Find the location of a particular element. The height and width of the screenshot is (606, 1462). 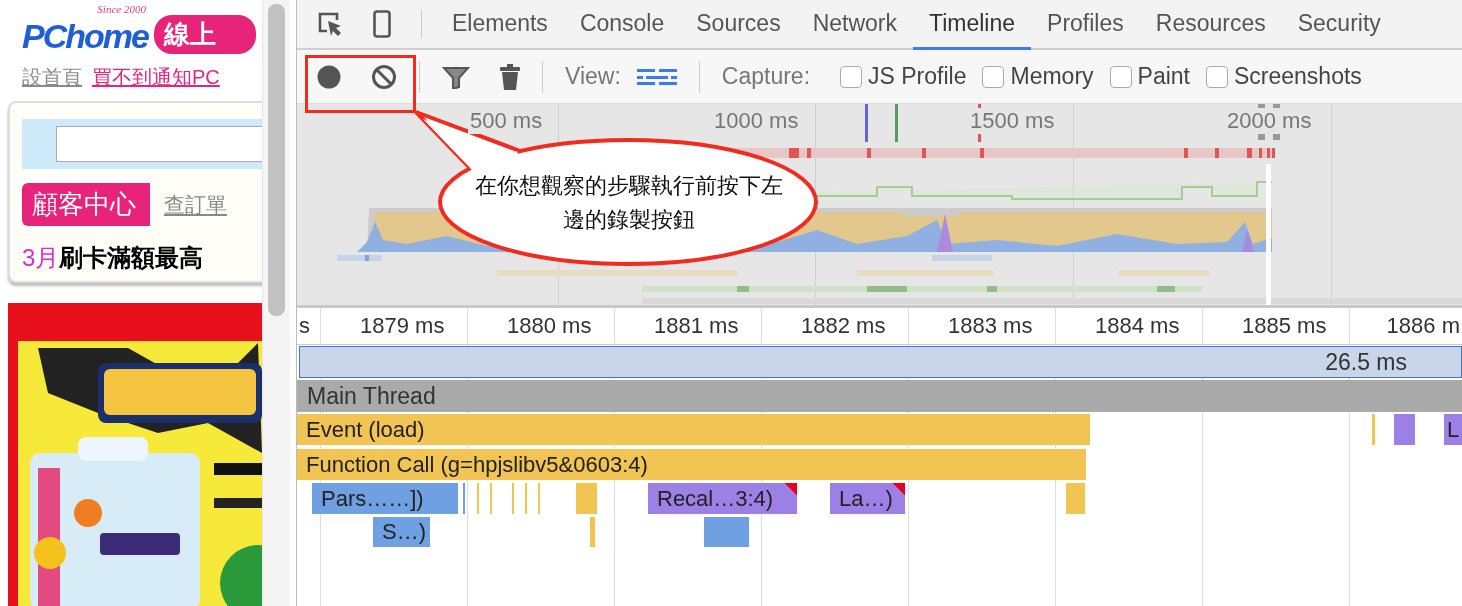

thread-header: Main Thread is located at coordinates (879, 396).